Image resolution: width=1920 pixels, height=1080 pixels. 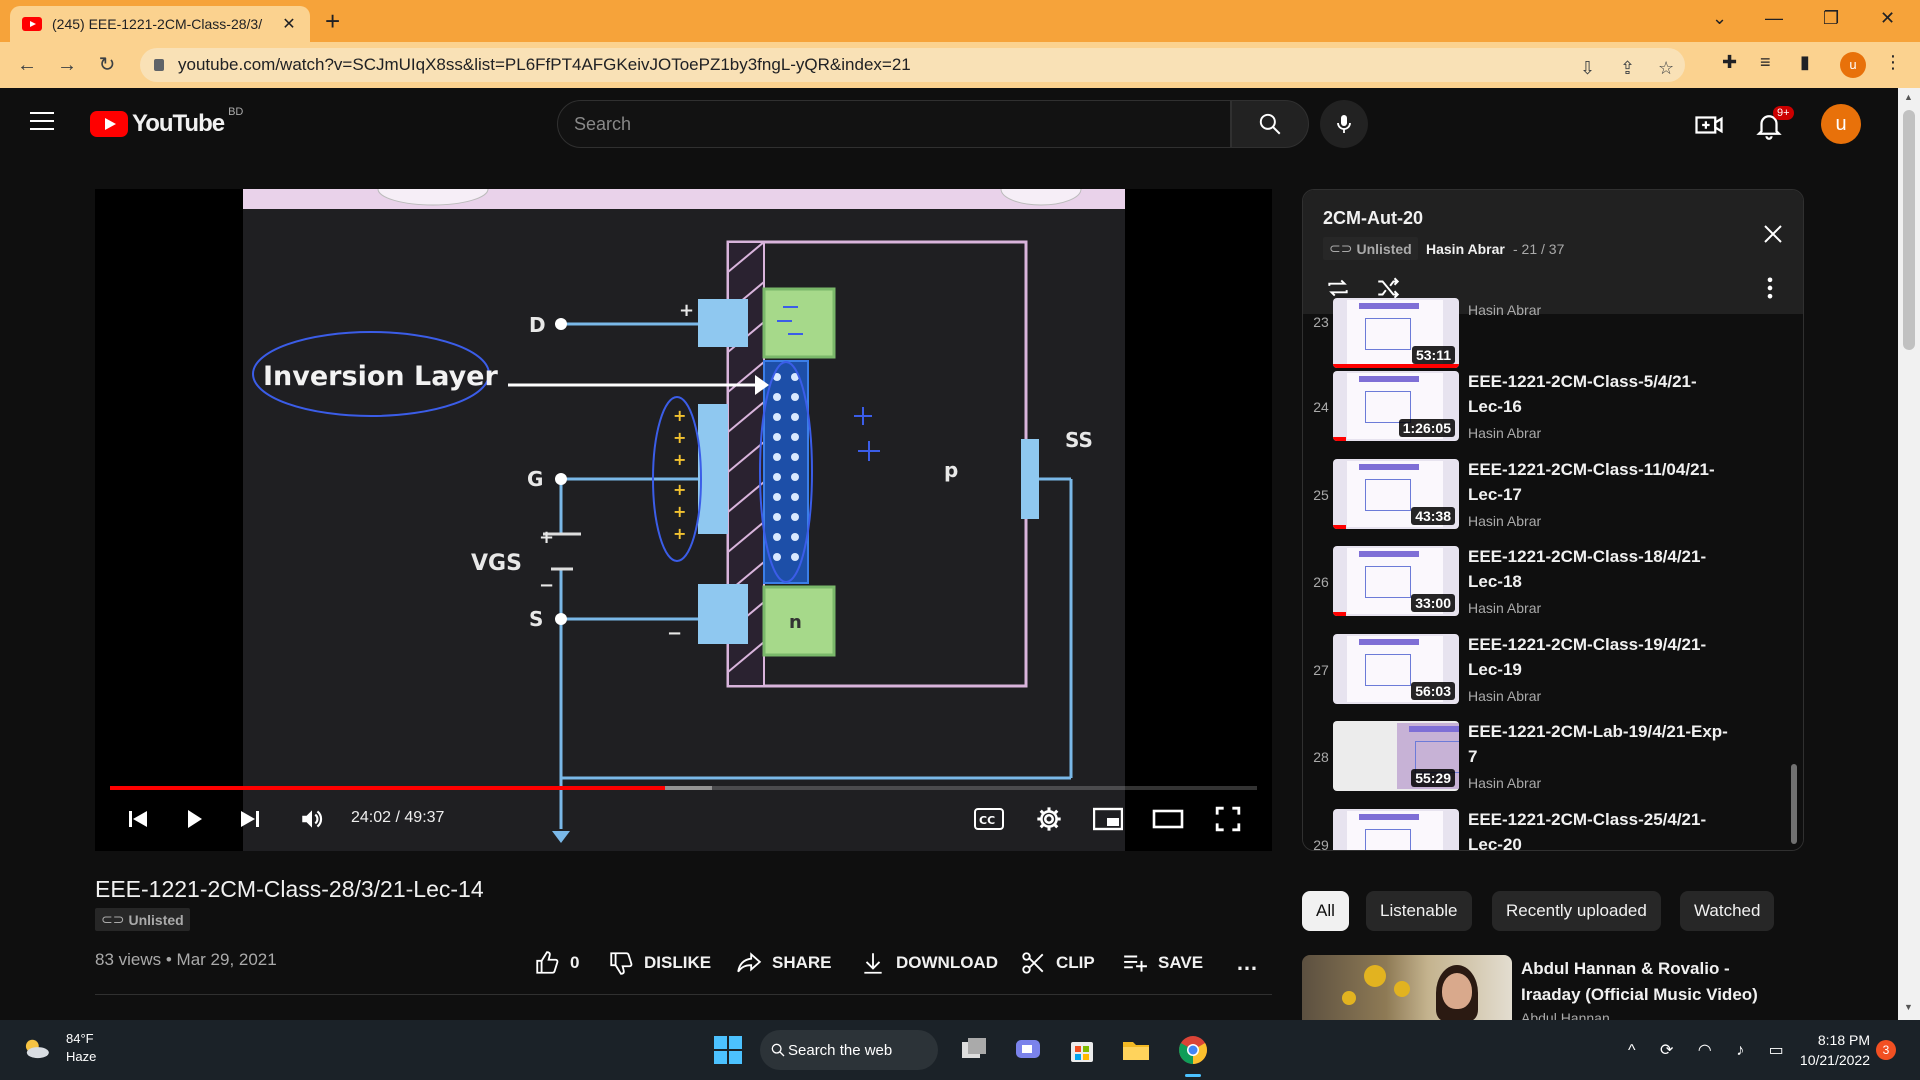 What do you see at coordinates (1321, 757) in the screenshot?
I see `playlist-item-index: 28` at bounding box center [1321, 757].